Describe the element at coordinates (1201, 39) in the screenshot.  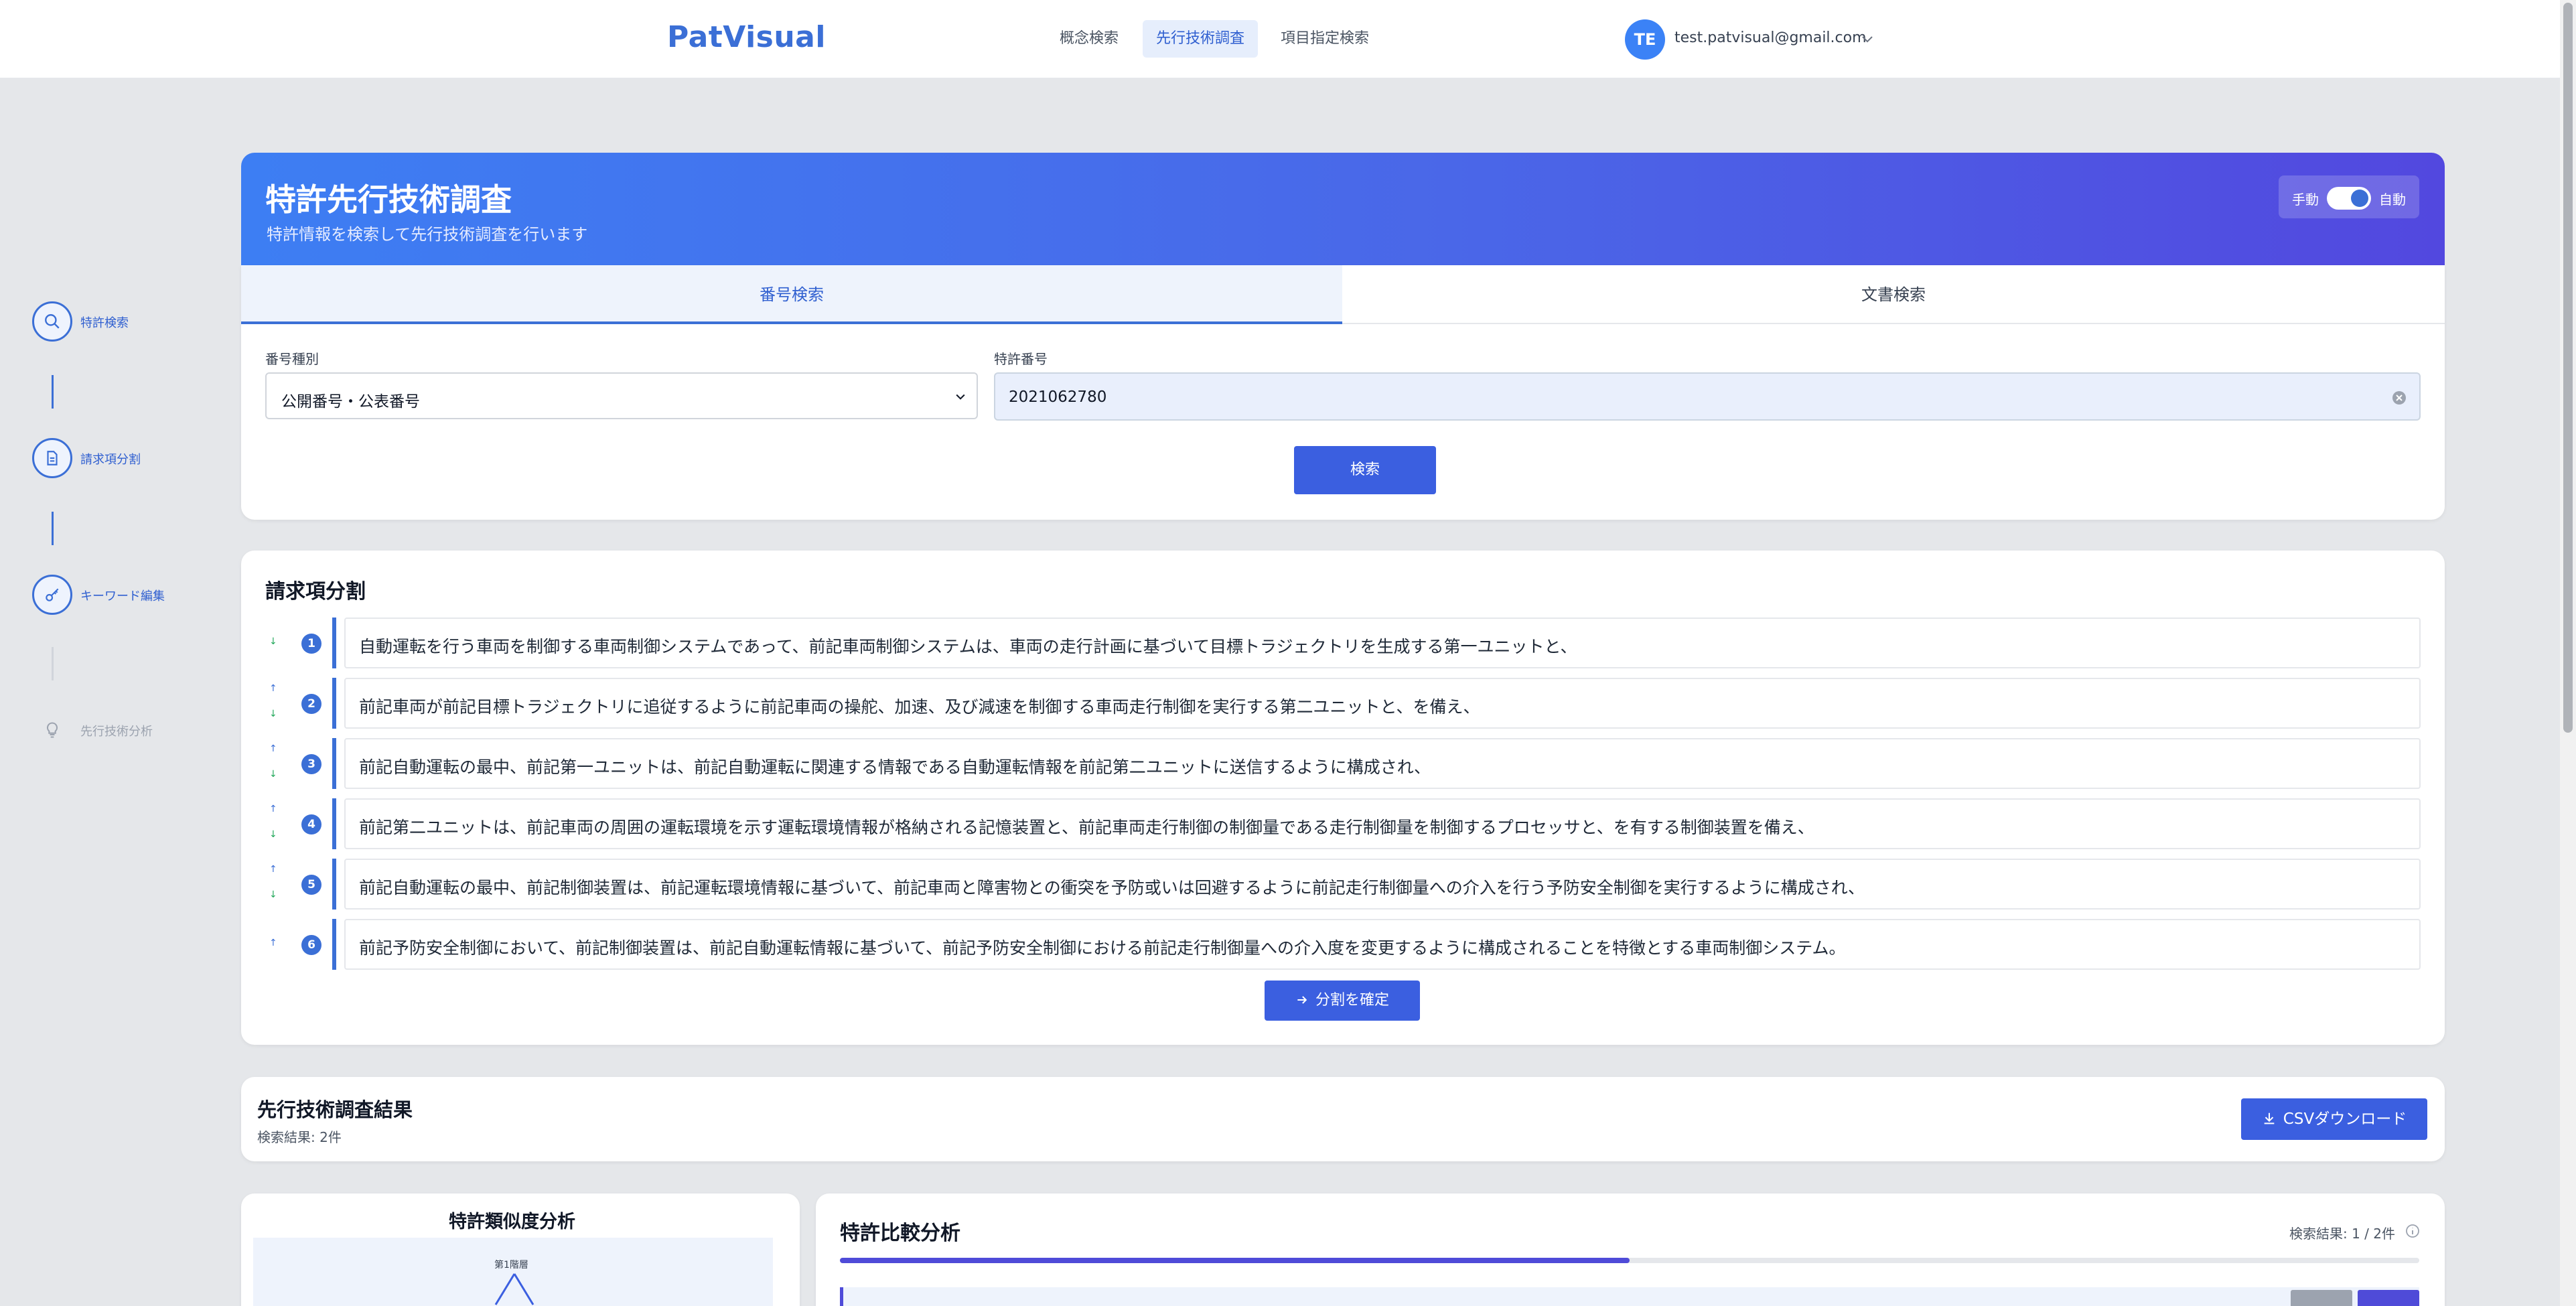
I see `nav-prior-art-search: 先行技術調査` at that location.